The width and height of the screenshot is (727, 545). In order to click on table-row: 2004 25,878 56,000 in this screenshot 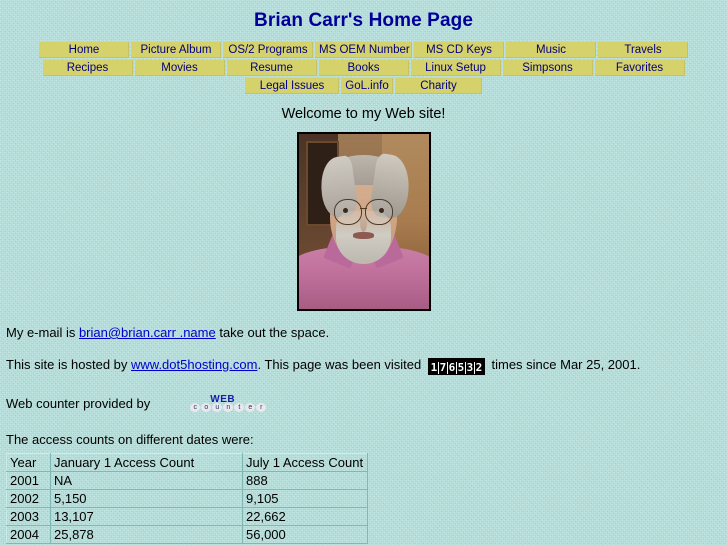, I will do `click(187, 534)`.